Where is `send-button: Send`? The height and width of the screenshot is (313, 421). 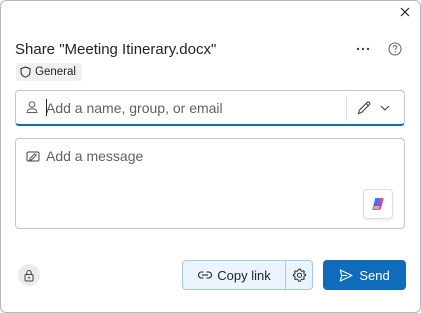 send-button: Send is located at coordinates (364, 275).